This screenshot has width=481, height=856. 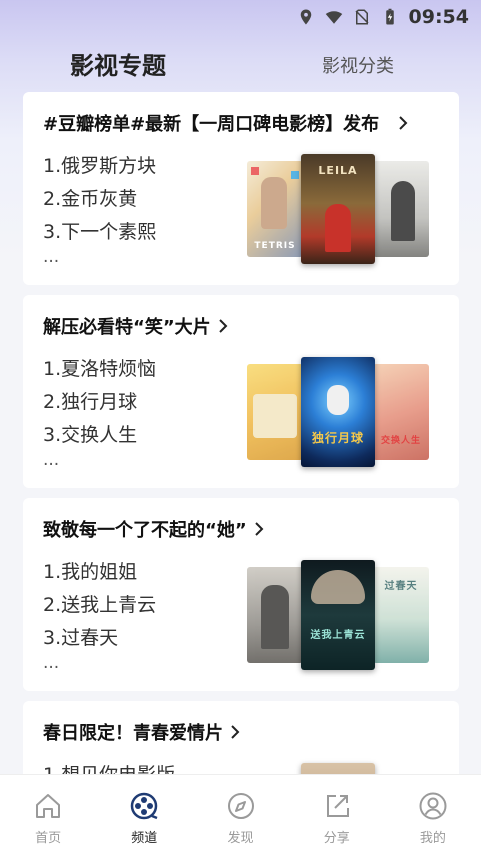 What do you see at coordinates (401, 586) in the screenshot?
I see `poster-title: 过春天` at bounding box center [401, 586].